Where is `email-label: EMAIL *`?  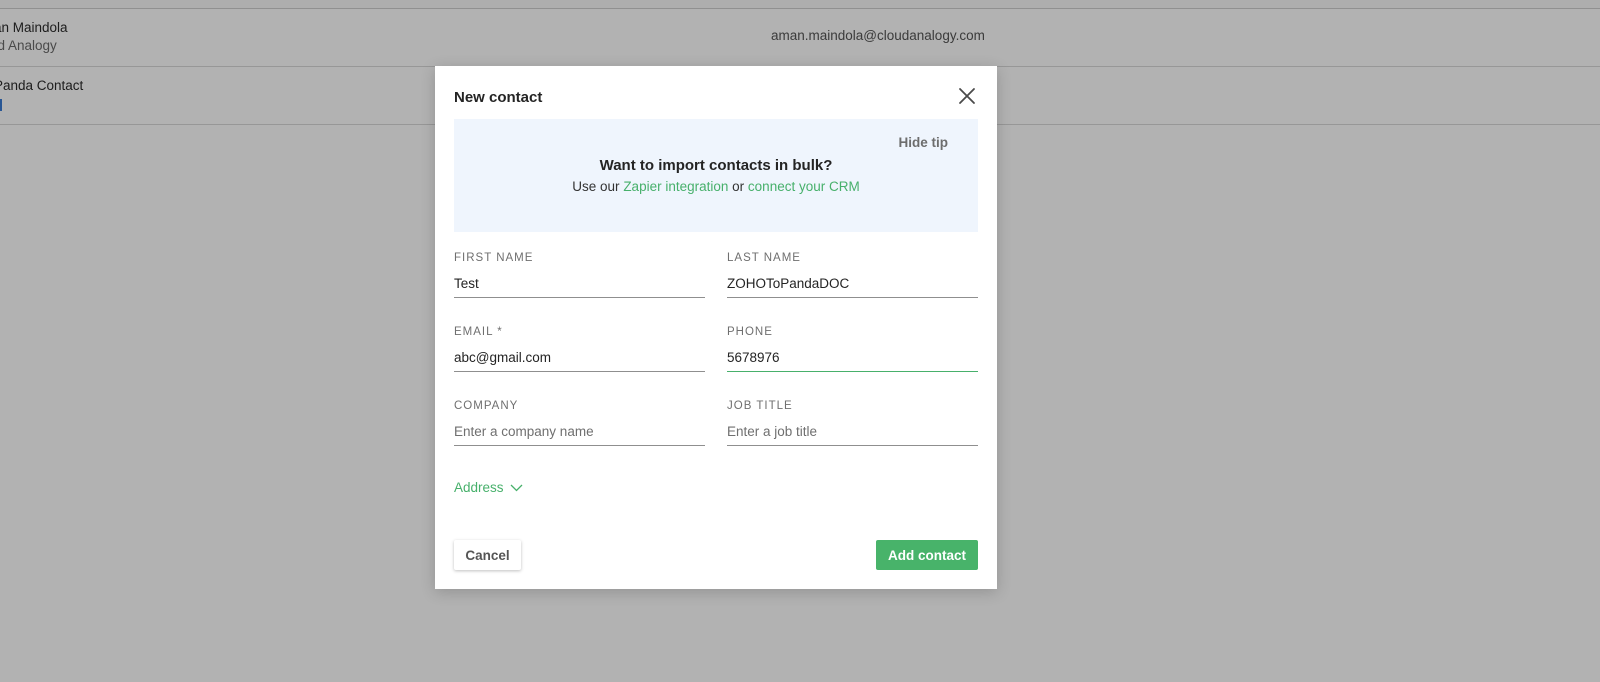 email-label: EMAIL * is located at coordinates (478, 332).